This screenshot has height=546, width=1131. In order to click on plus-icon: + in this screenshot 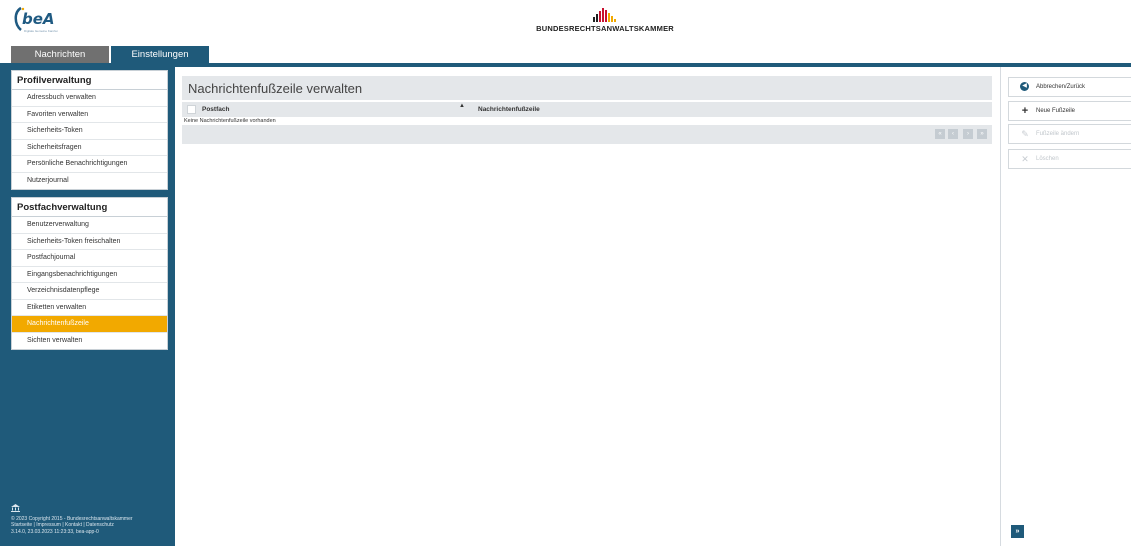, I will do `click(1025, 111)`.